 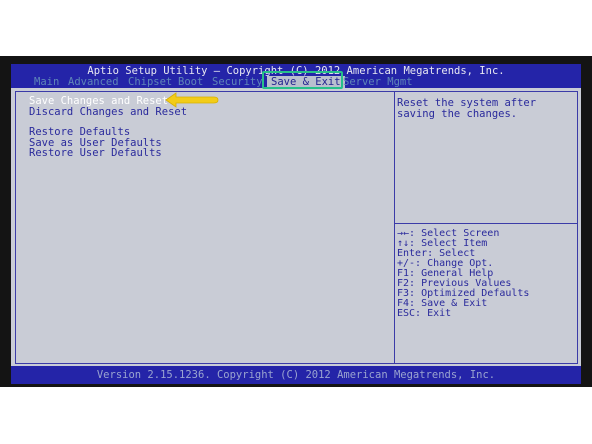 I want to click on panel-divider-horizontal, so click(x=486, y=223).